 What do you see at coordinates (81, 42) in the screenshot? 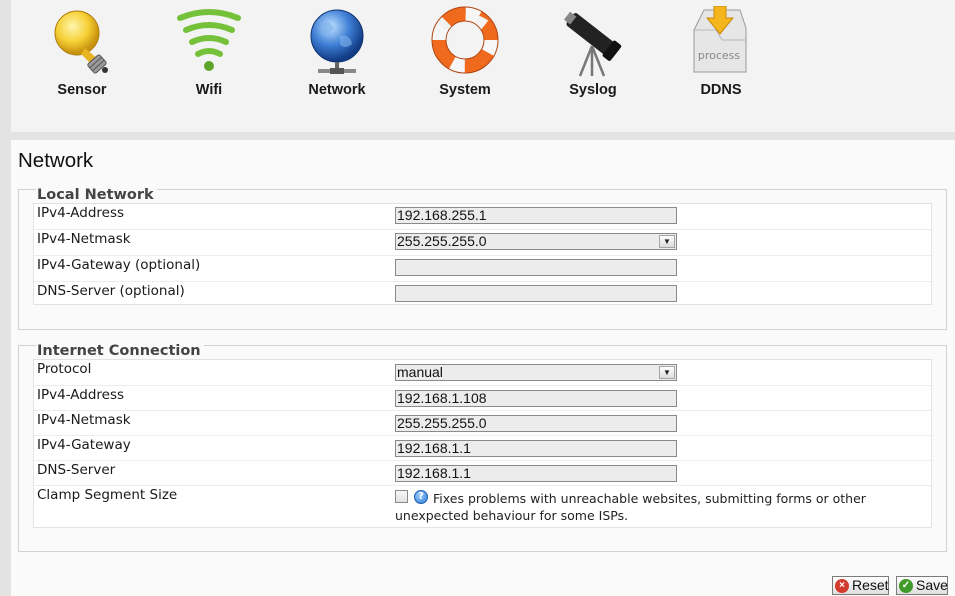
I see `lightbulb-icon` at bounding box center [81, 42].